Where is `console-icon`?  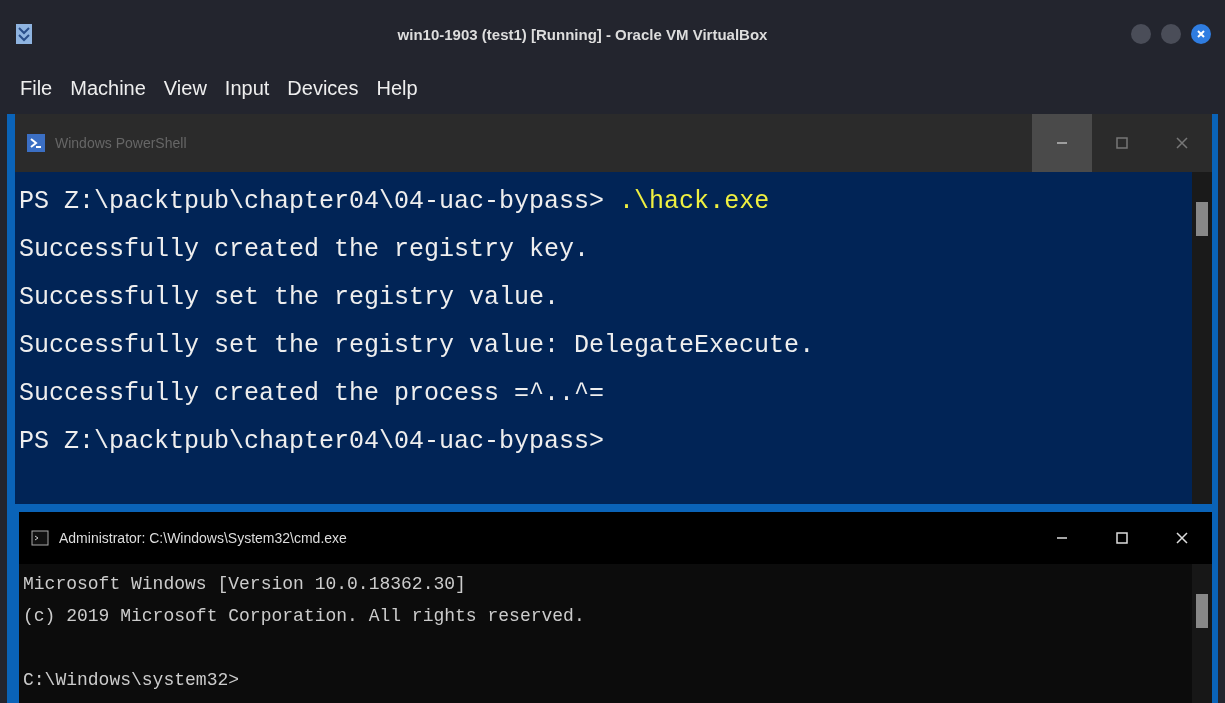
console-icon is located at coordinates (40, 538).